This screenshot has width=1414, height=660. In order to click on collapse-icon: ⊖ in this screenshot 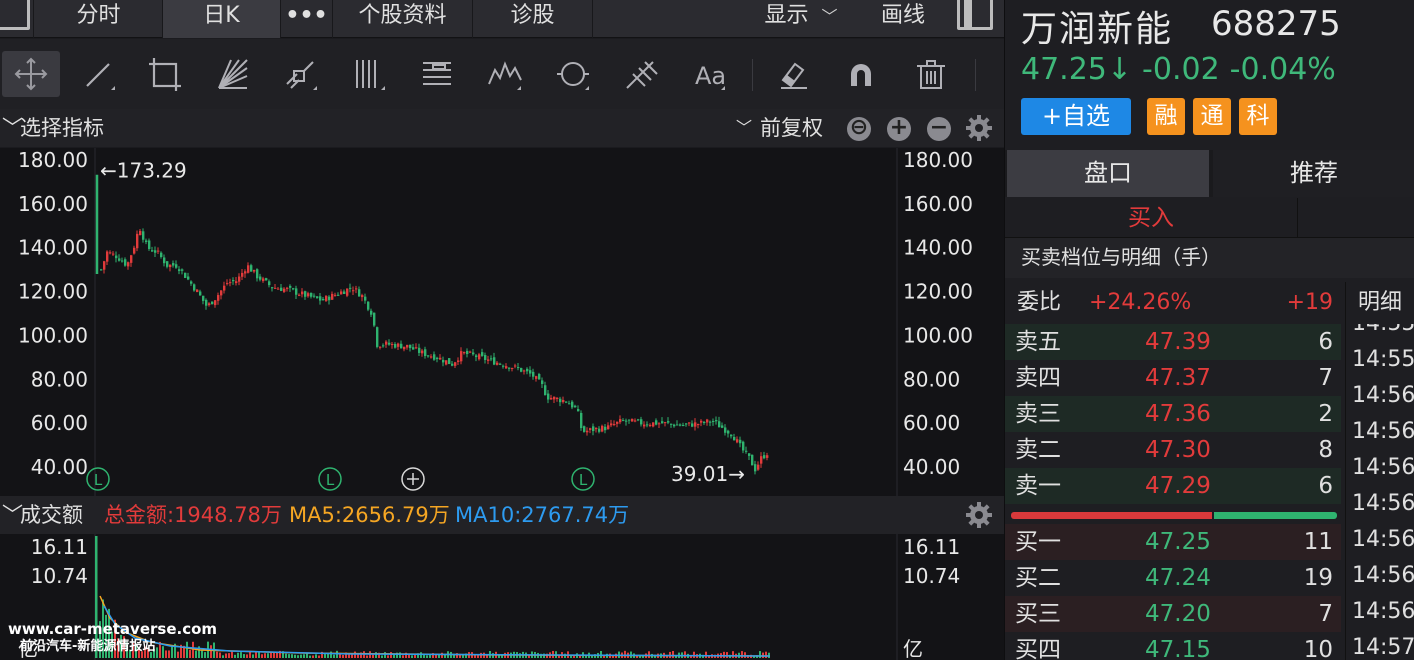, I will do `click(859, 129)`.